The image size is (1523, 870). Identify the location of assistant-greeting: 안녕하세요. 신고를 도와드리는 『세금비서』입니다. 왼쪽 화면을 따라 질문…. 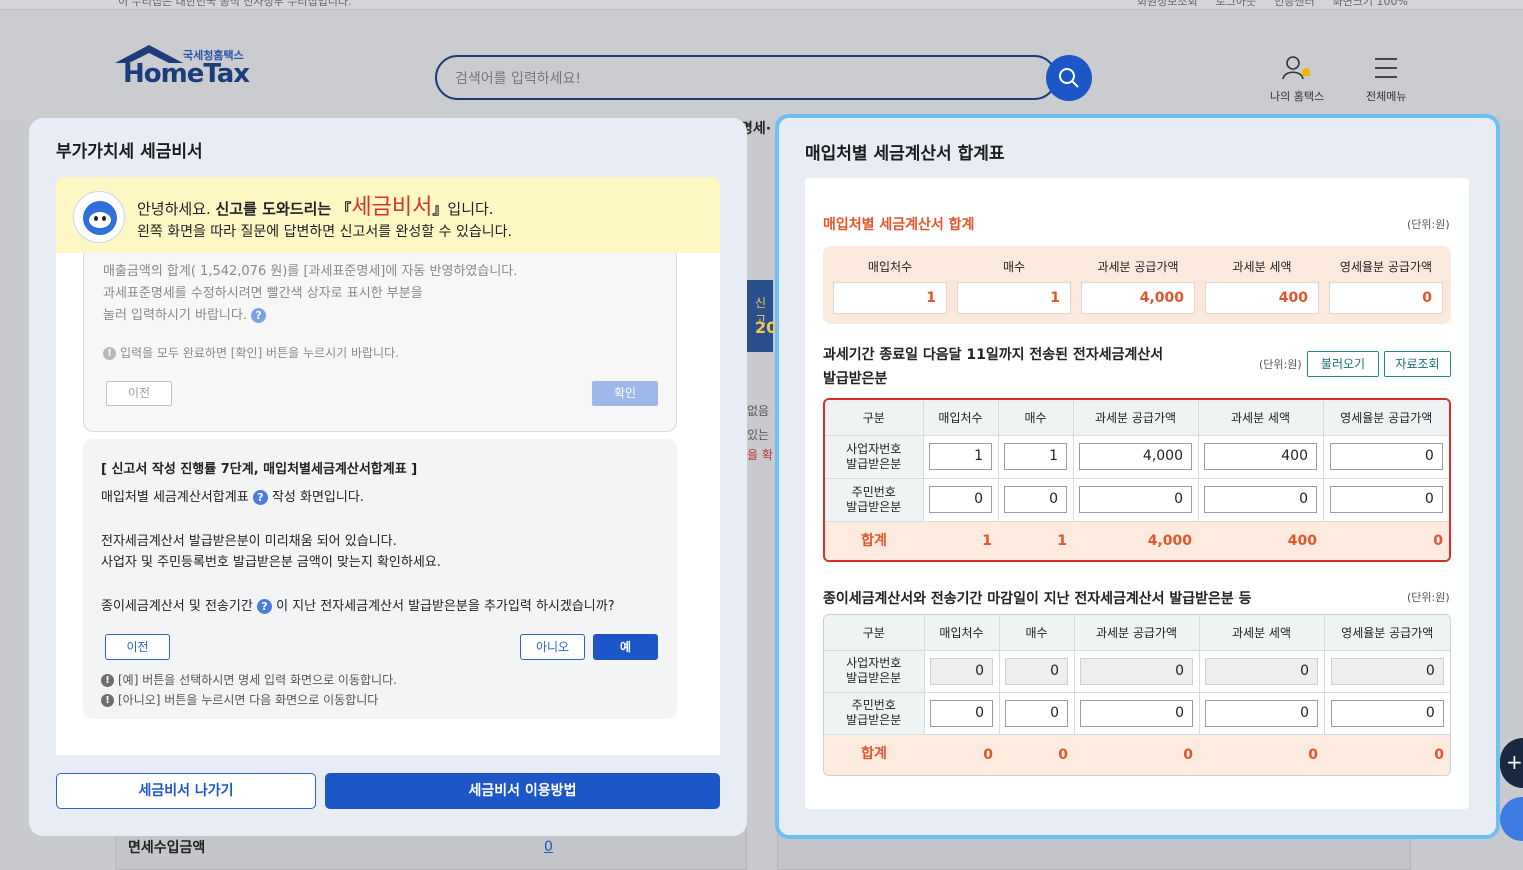
(388, 215).